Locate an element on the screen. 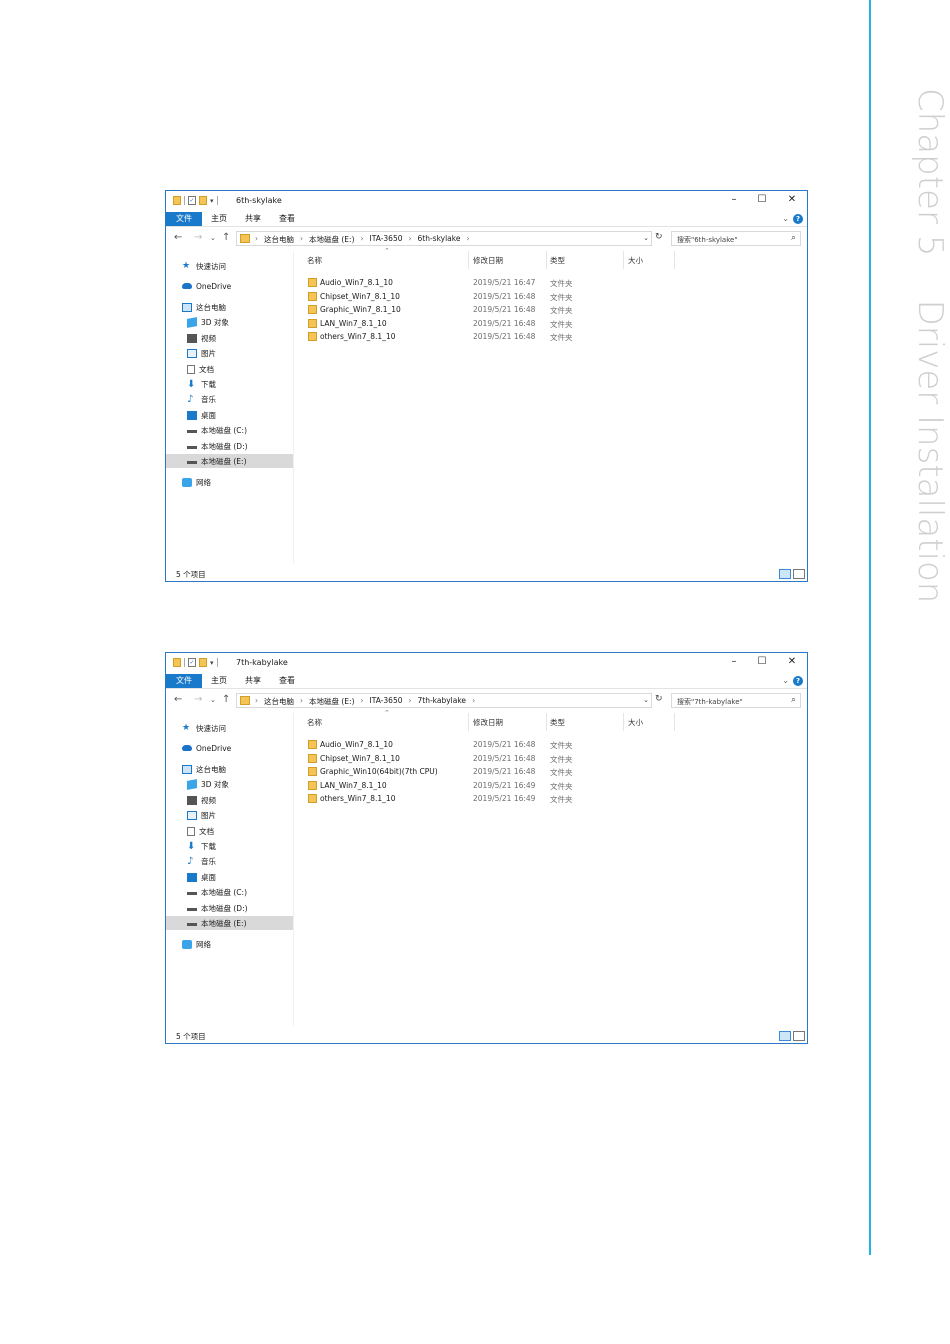  nav-item: 图片 is located at coordinates (201, 815).